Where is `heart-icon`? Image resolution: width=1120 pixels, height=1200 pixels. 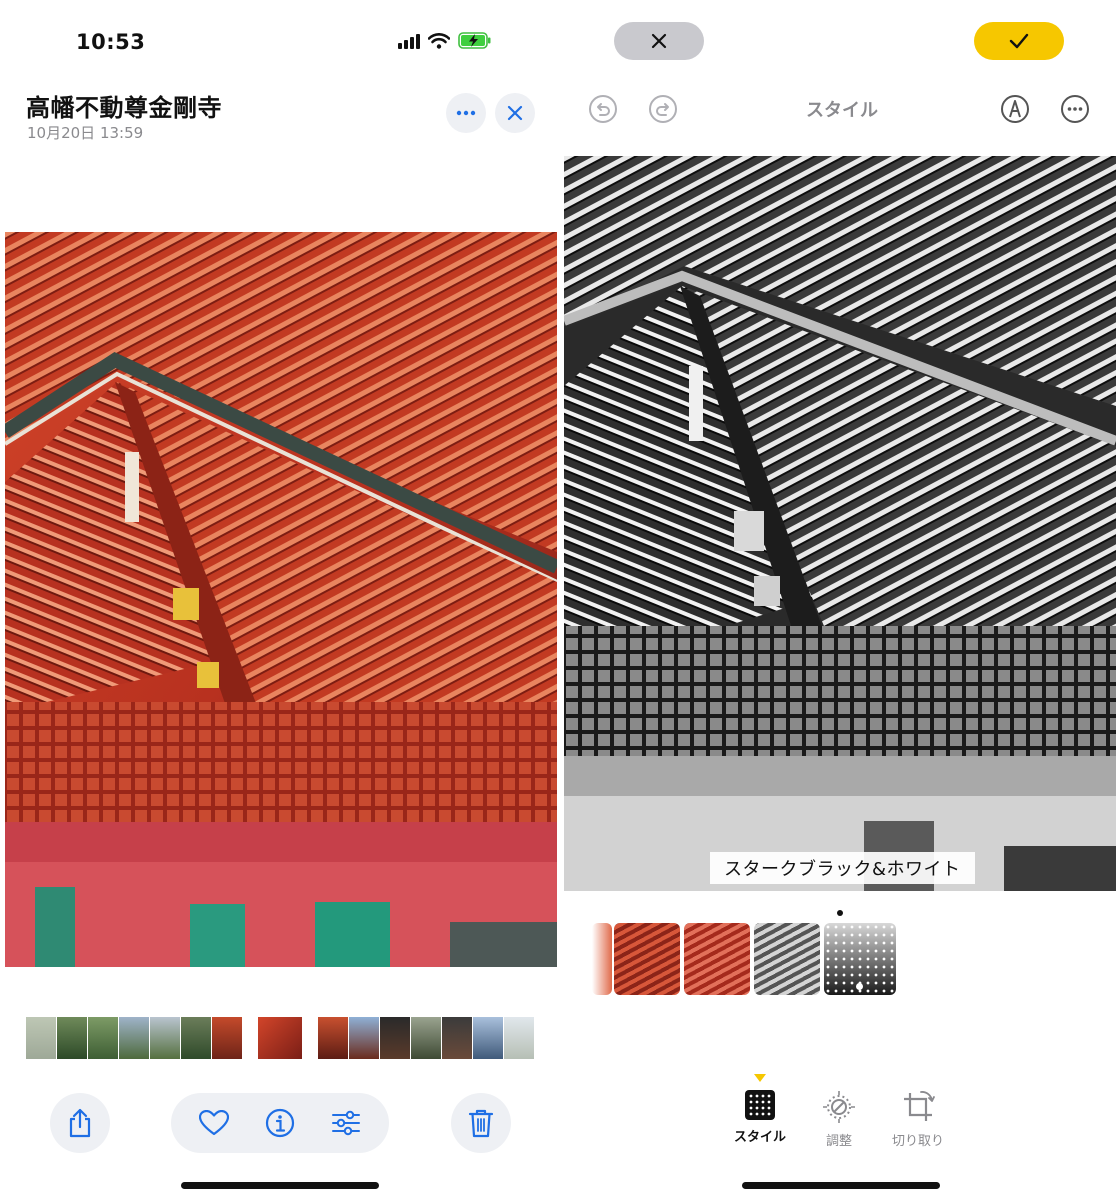 heart-icon is located at coordinates (214, 1123).